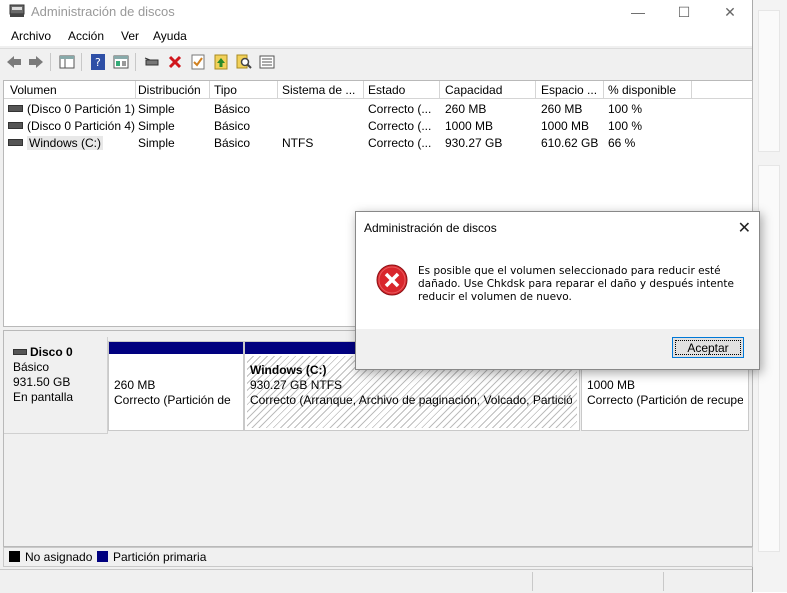  Describe the element at coordinates (403, 90) in the screenshot. I see `column-estado: Estado` at that location.